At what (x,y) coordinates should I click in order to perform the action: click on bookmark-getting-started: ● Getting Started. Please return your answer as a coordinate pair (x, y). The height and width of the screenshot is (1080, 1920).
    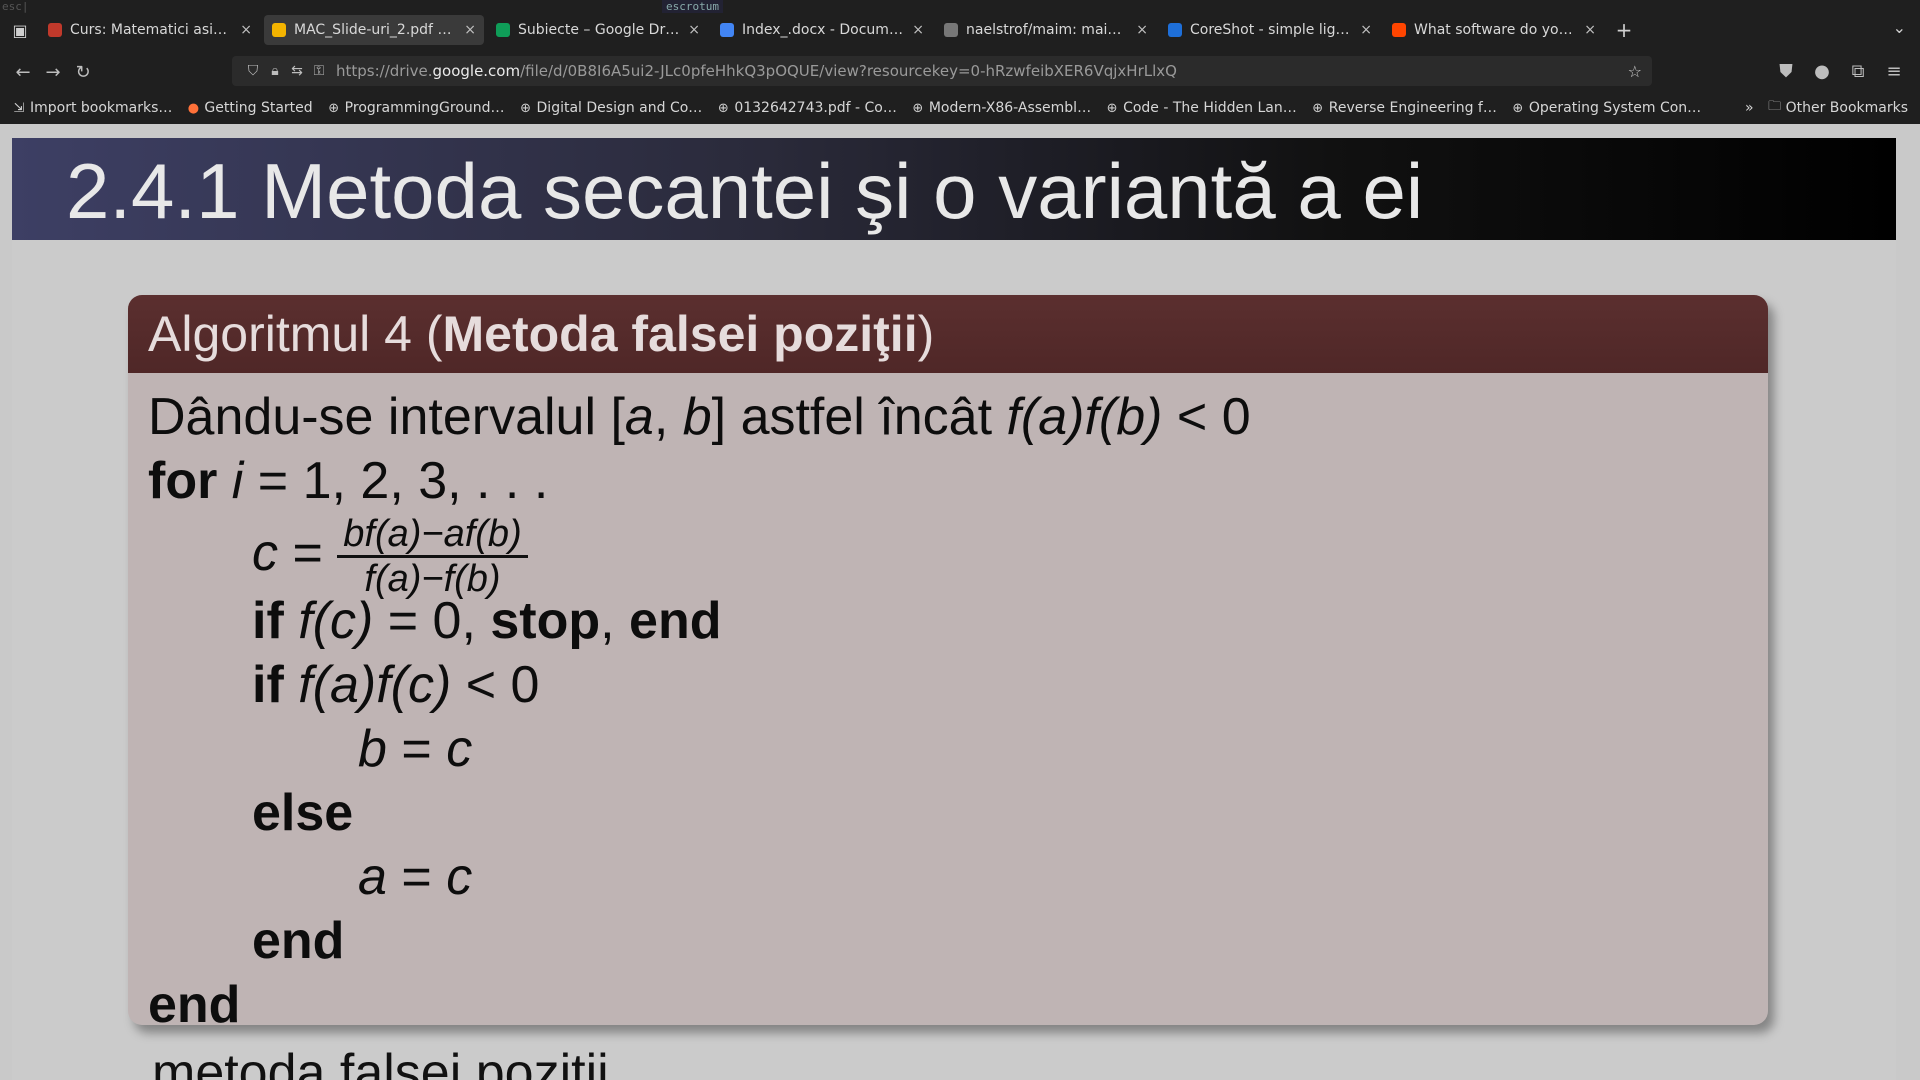
    Looking at the image, I should click on (249, 108).